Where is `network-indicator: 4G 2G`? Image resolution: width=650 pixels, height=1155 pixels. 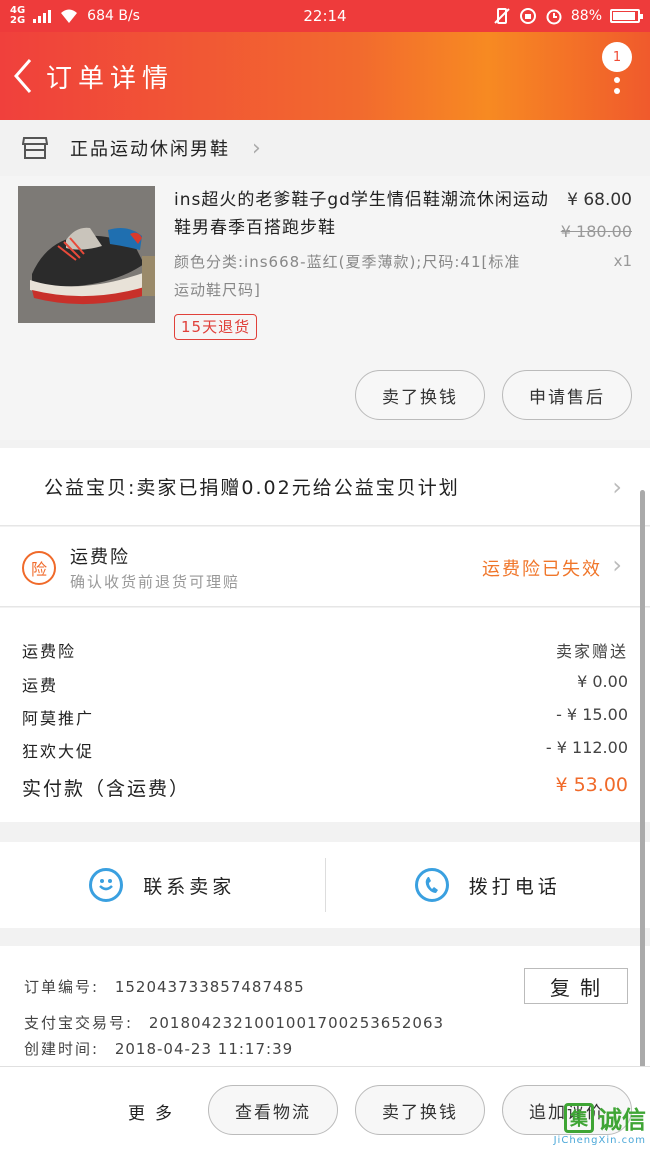 network-indicator: 4G 2G is located at coordinates (17, 16).